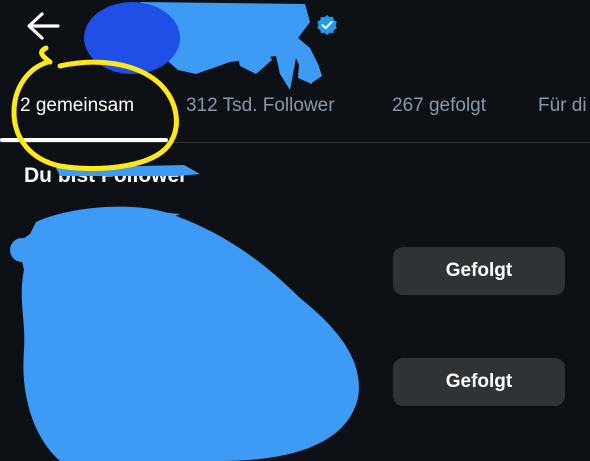 The height and width of the screenshot is (461, 590). I want to click on verified-badge-icon, so click(327, 25).